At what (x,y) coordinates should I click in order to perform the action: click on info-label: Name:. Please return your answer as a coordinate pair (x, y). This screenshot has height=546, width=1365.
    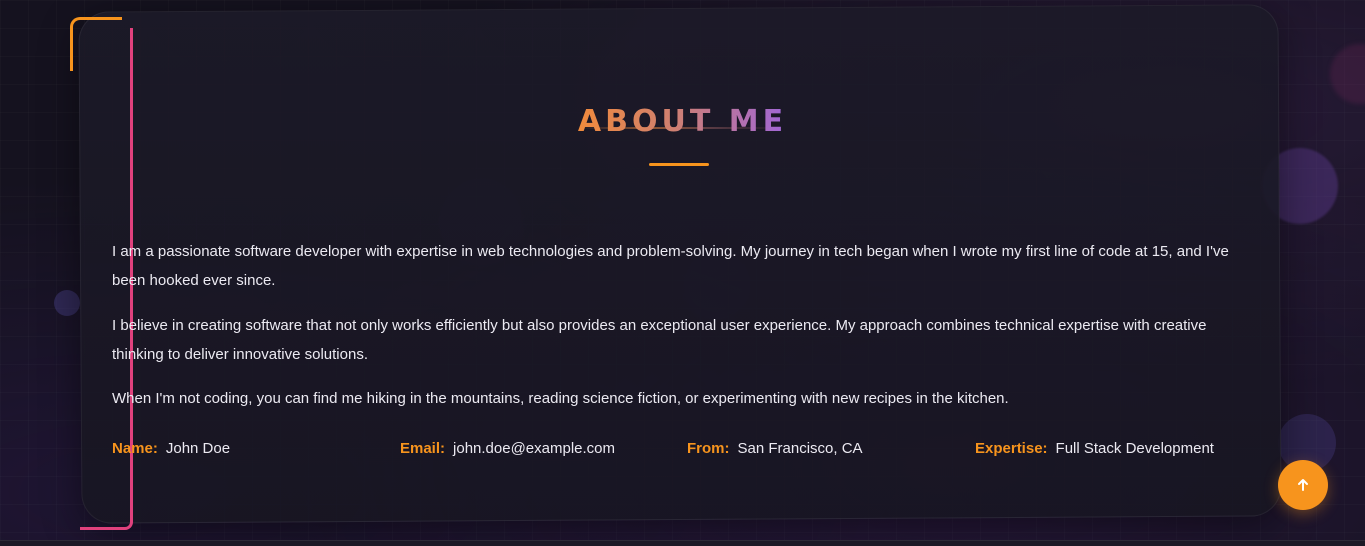
    Looking at the image, I should click on (135, 448).